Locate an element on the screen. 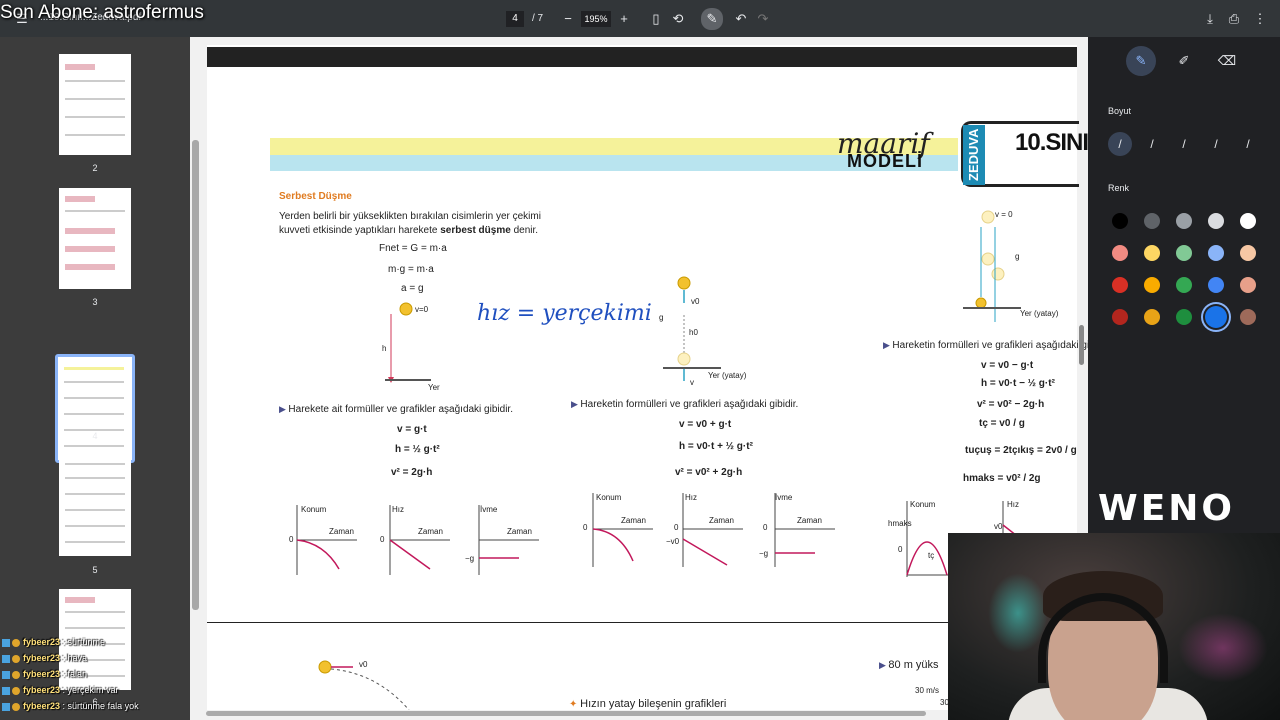 The height and width of the screenshot is (720, 1280). horizontal-scrollbar is located at coordinates (566, 713).